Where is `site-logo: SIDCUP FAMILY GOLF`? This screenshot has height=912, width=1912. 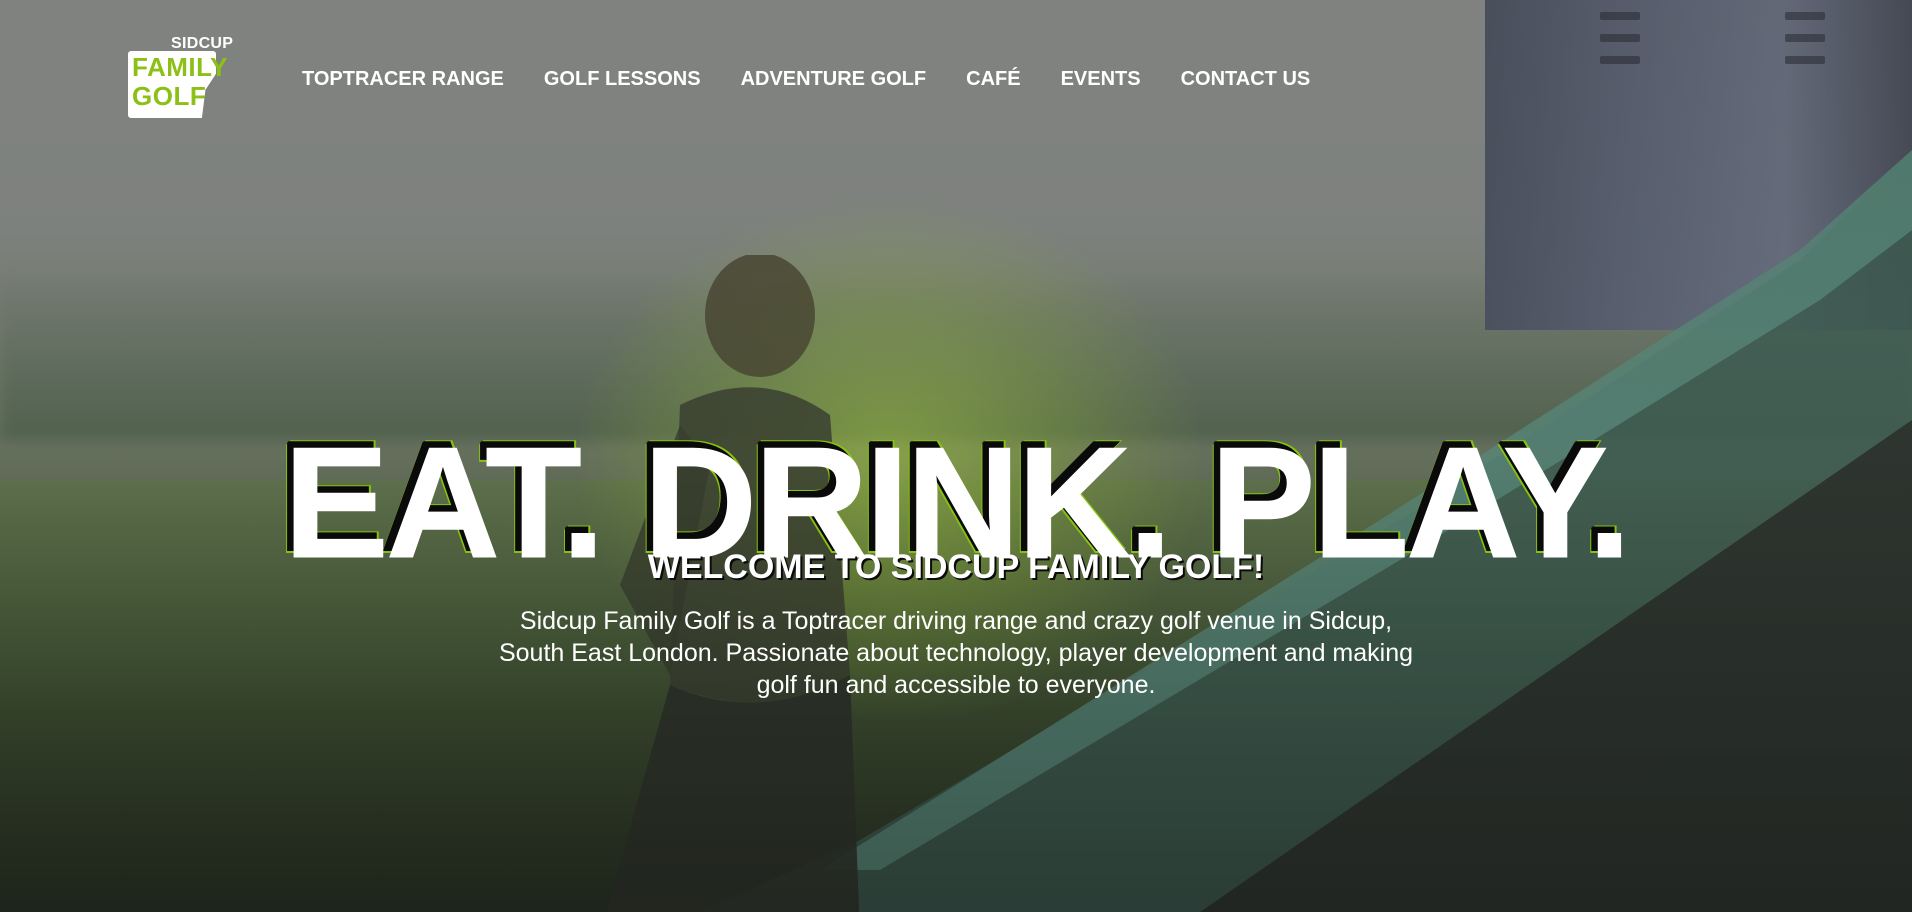 site-logo: SIDCUP FAMILY GOLF is located at coordinates (183, 77).